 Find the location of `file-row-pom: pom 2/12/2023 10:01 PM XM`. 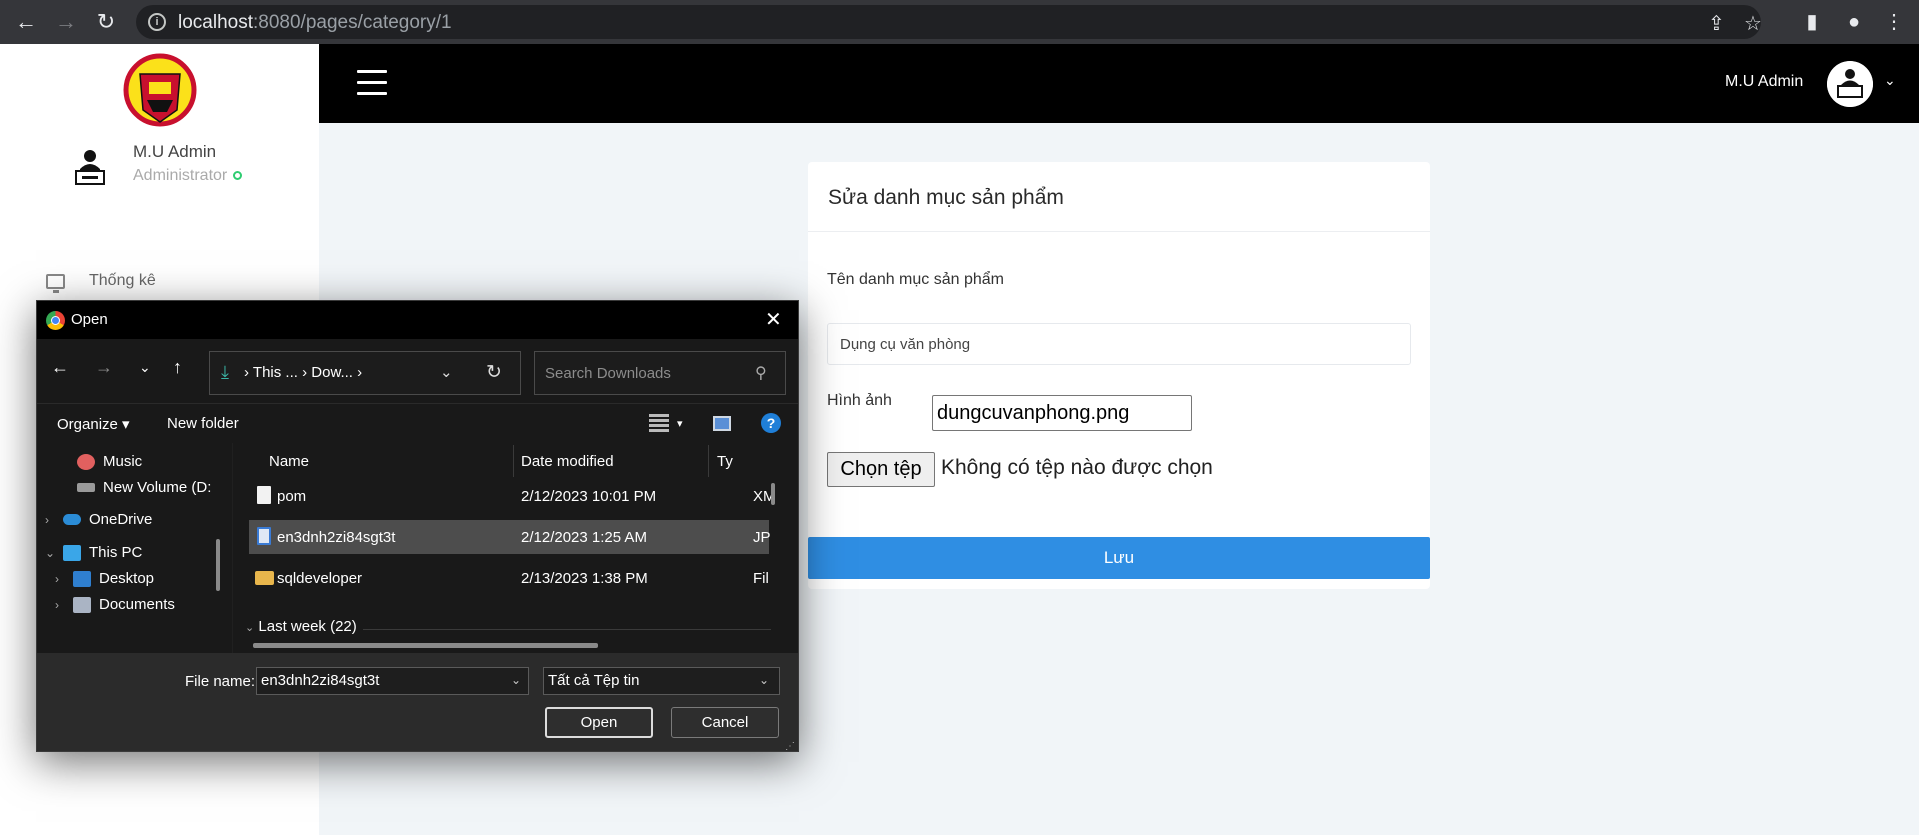

file-row-pom: pom 2/12/2023 10:01 PM XM is located at coordinates (512, 496).